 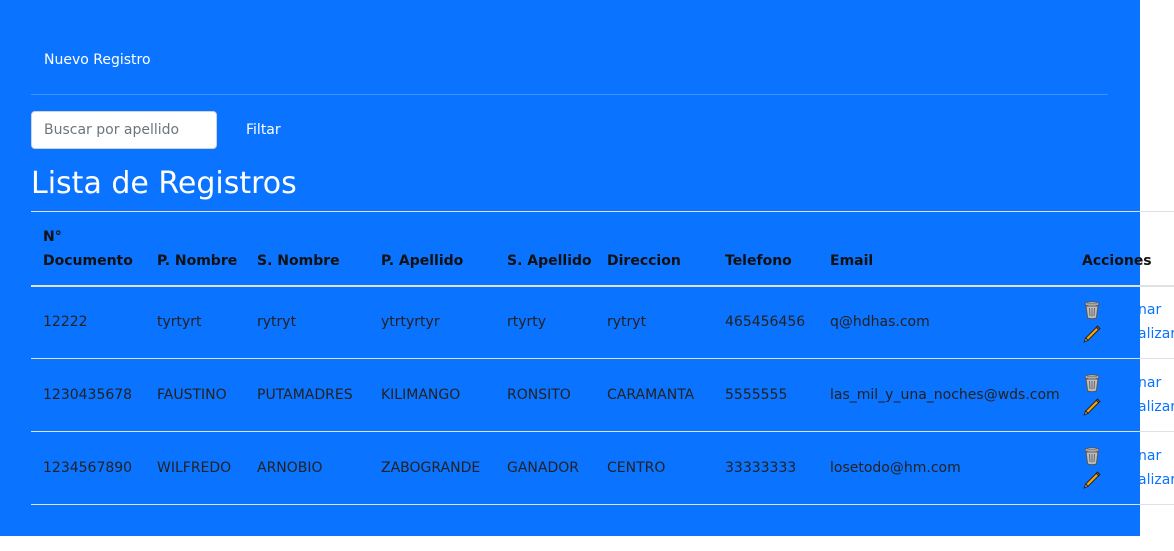 I want to click on cell-s-nombre: rytryt, so click(x=277, y=322).